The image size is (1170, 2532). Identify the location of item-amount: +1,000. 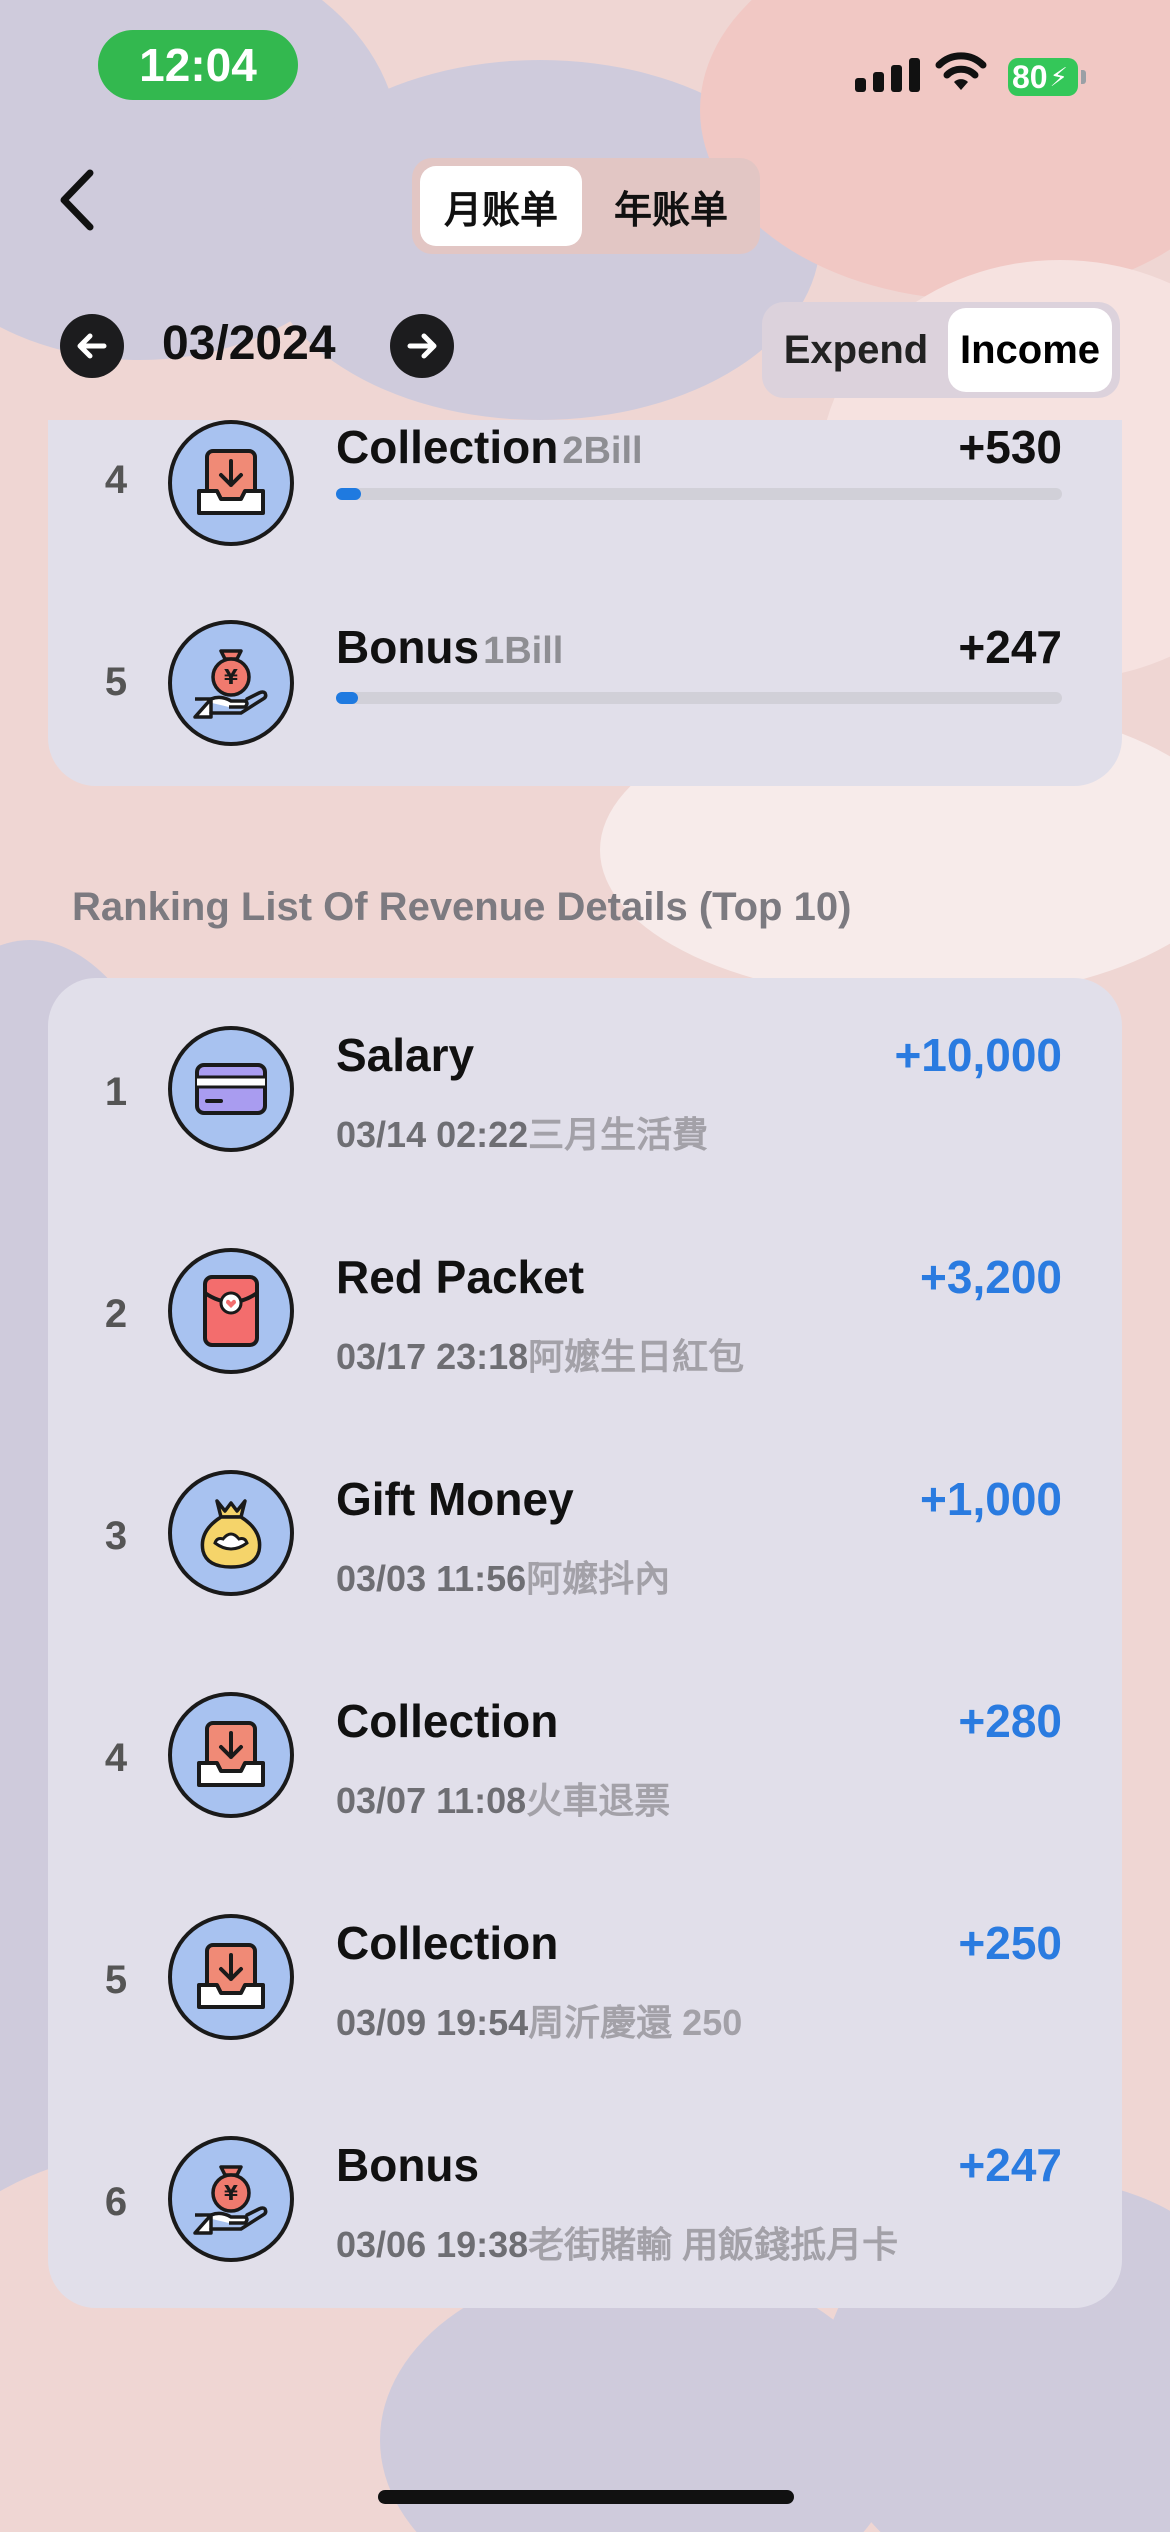
(991, 1499).